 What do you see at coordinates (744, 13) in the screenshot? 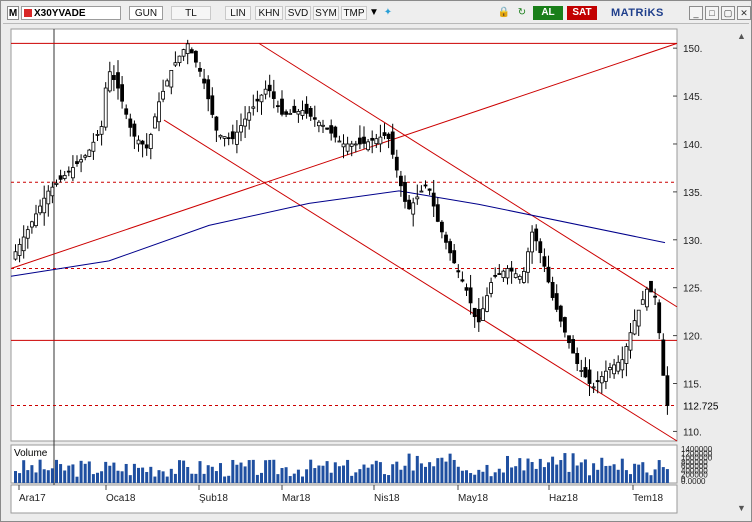
I see `close-button: ✕` at bounding box center [744, 13].